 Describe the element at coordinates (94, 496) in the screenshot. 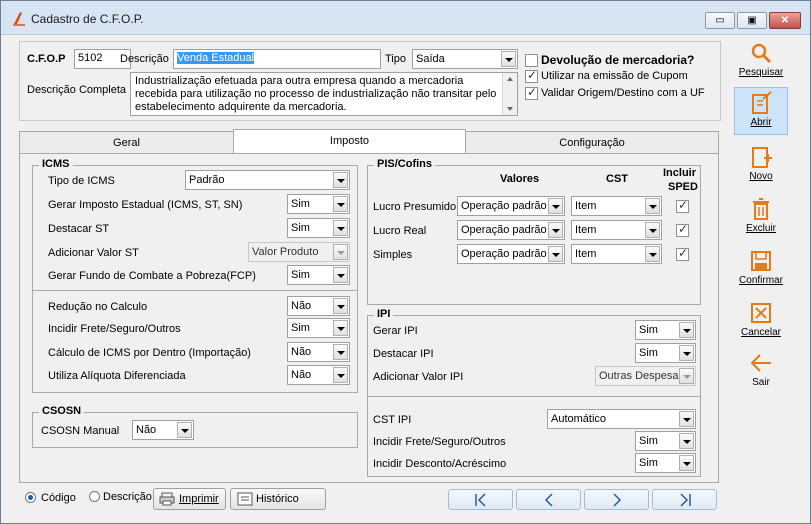

I see `descricao-radio` at that location.